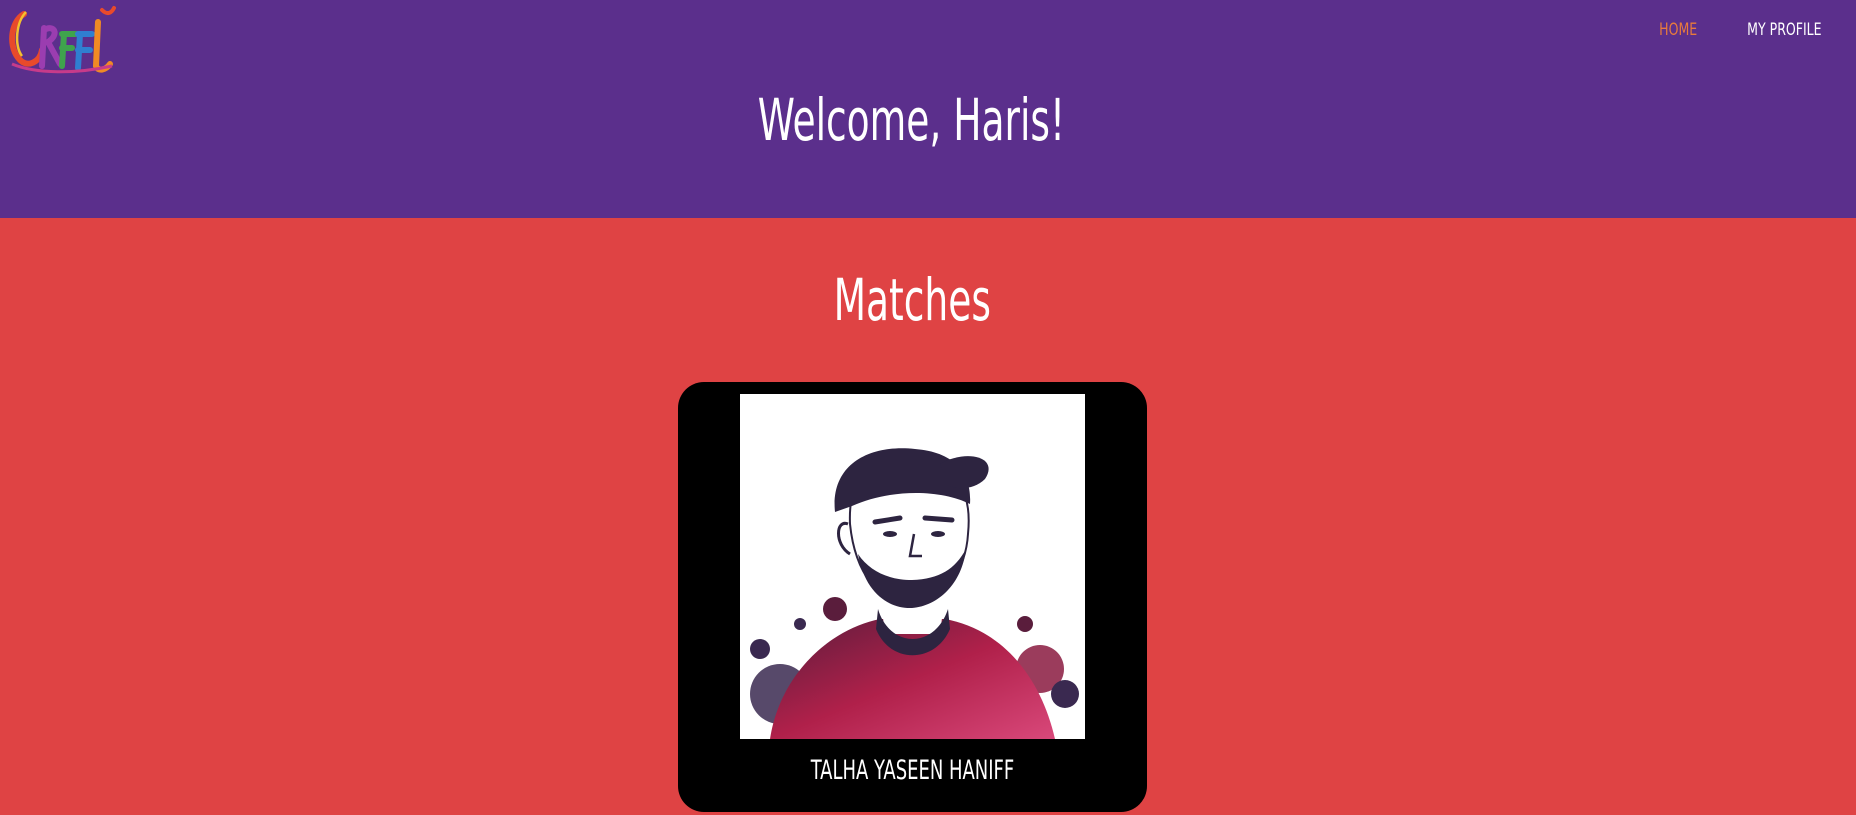  I want to click on profile-photo, so click(912, 566).